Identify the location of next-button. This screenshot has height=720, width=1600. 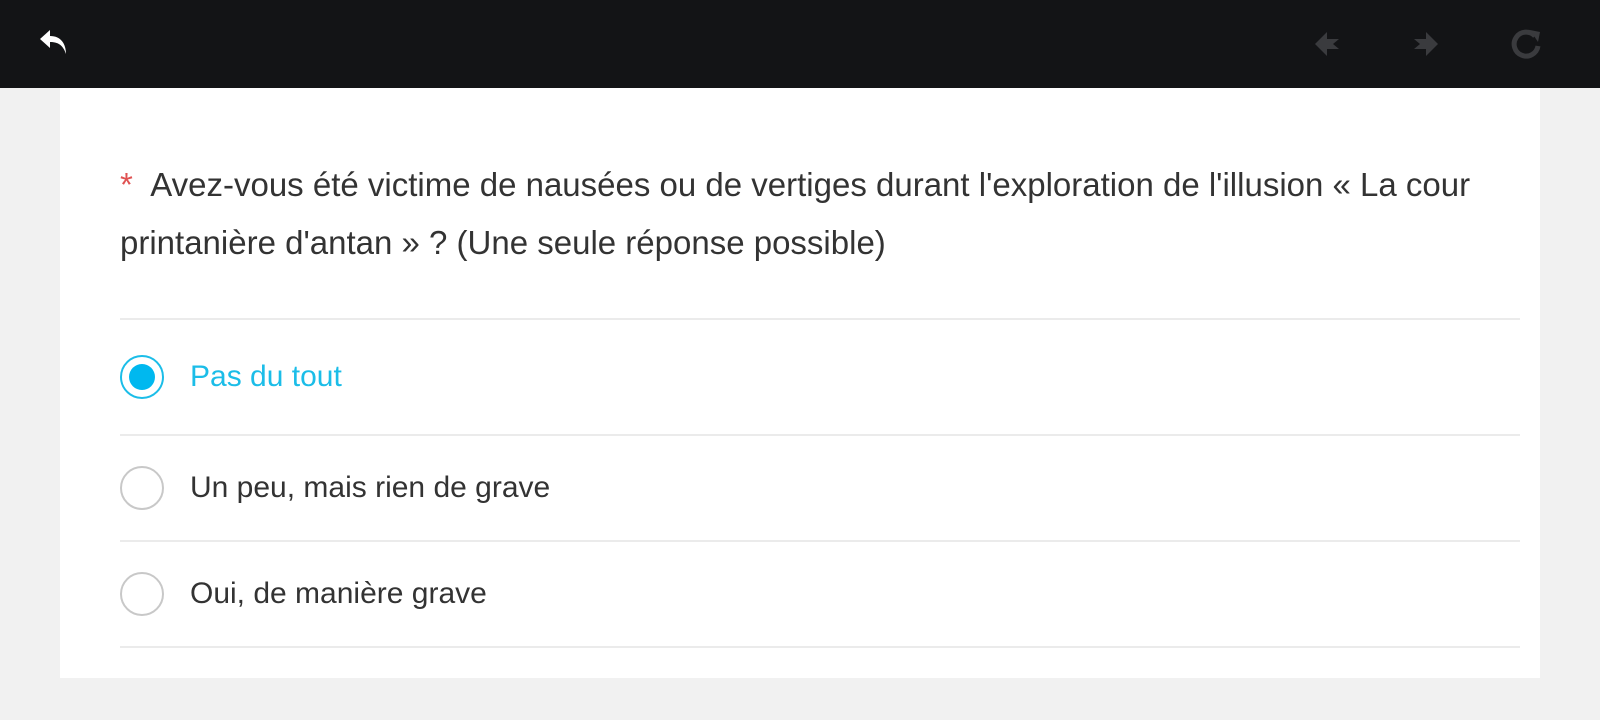
(1426, 44).